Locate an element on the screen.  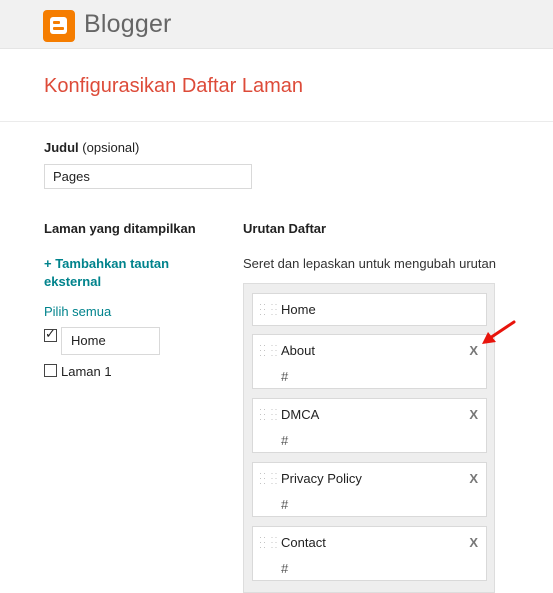
list-item: ·· ·· ·· ·· ·· ·· DMCA # X is located at coordinates (369, 425).